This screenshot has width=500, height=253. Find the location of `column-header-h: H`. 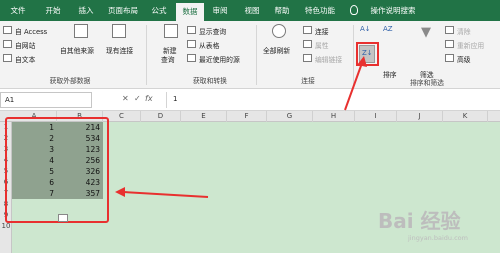

column-header-h: H is located at coordinates (334, 116).